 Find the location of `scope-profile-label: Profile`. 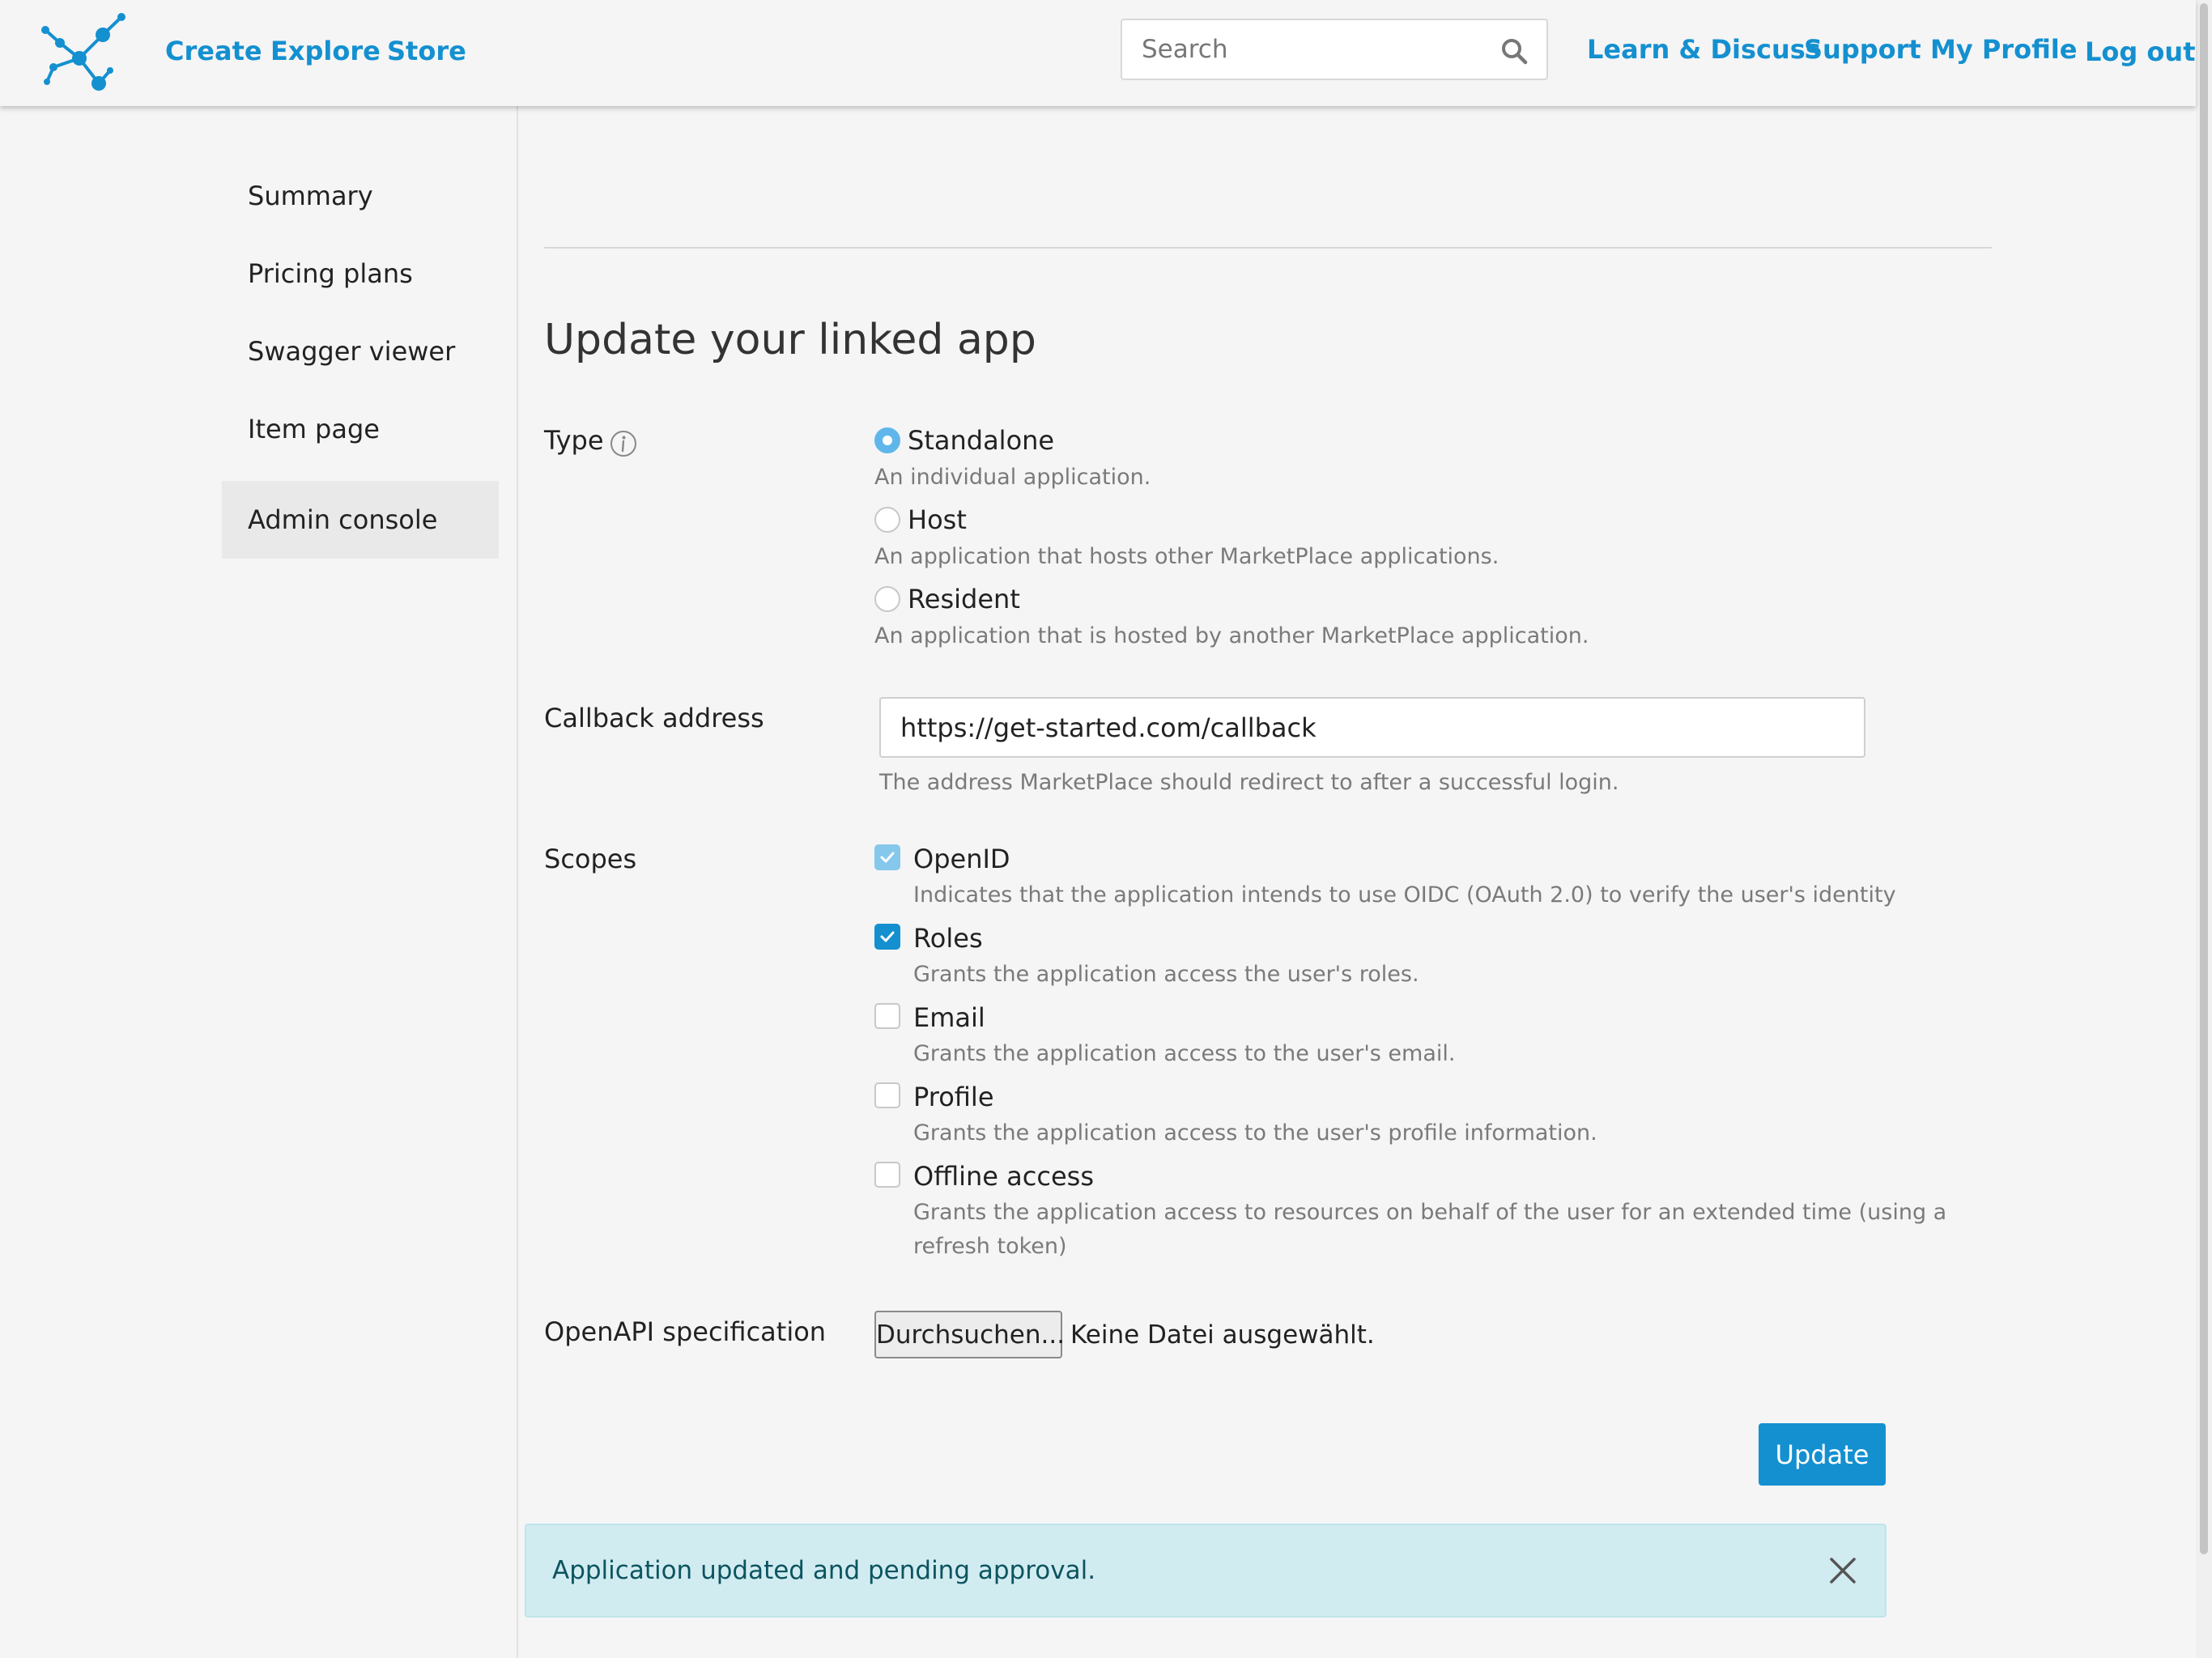

scope-profile-label: Profile is located at coordinates (953, 1097).